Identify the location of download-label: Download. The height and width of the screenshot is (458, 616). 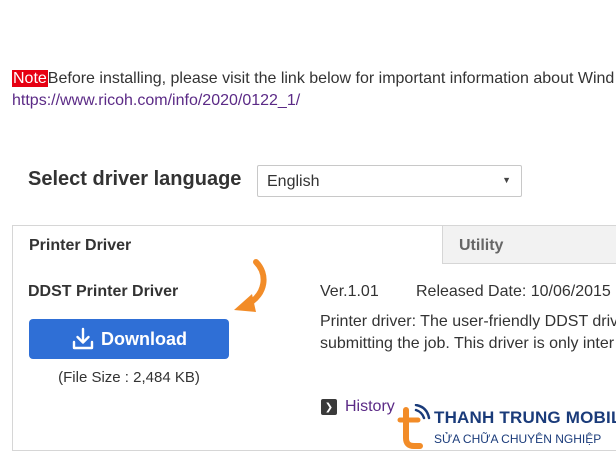
(144, 338).